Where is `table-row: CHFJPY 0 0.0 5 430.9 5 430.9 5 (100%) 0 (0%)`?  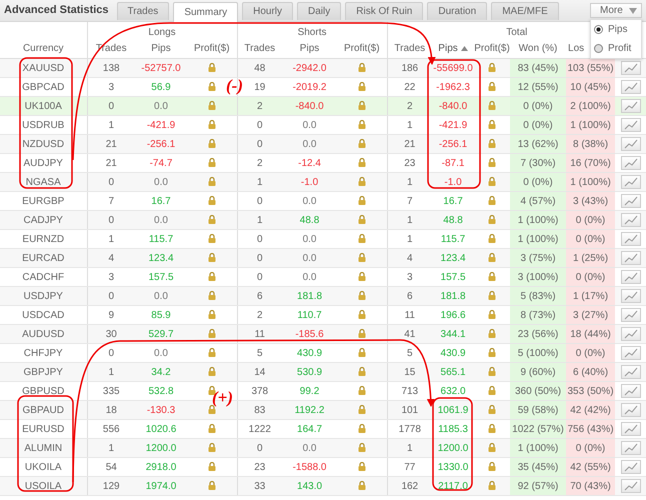 table-row: CHFJPY 0 0.0 5 430.9 5 430.9 5 (100%) 0 (0%) is located at coordinates (323, 353).